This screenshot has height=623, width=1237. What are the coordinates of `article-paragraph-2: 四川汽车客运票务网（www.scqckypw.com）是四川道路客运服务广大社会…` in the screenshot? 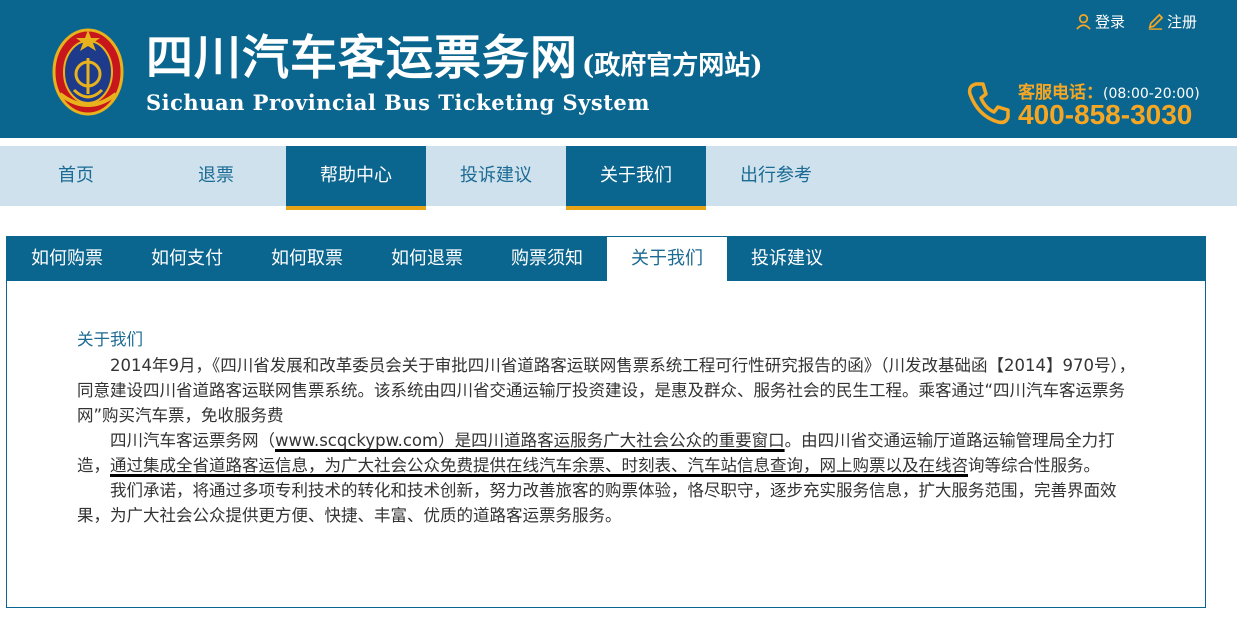 It's located at (596, 453).